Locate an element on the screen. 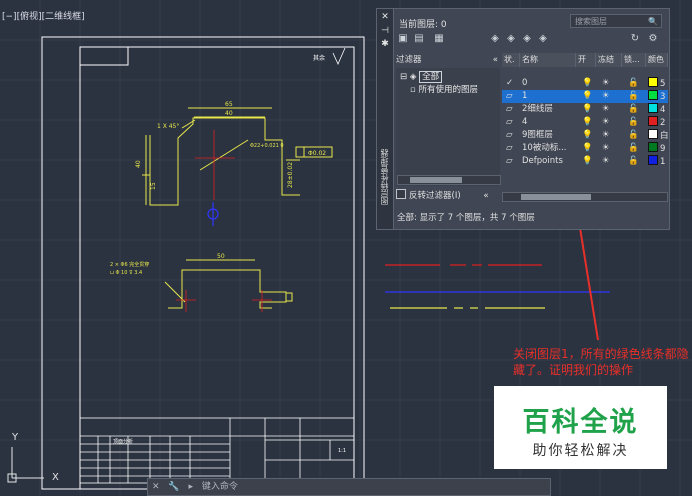  viewport-label: [−][俯视][二维线框] is located at coordinates (43, 15).